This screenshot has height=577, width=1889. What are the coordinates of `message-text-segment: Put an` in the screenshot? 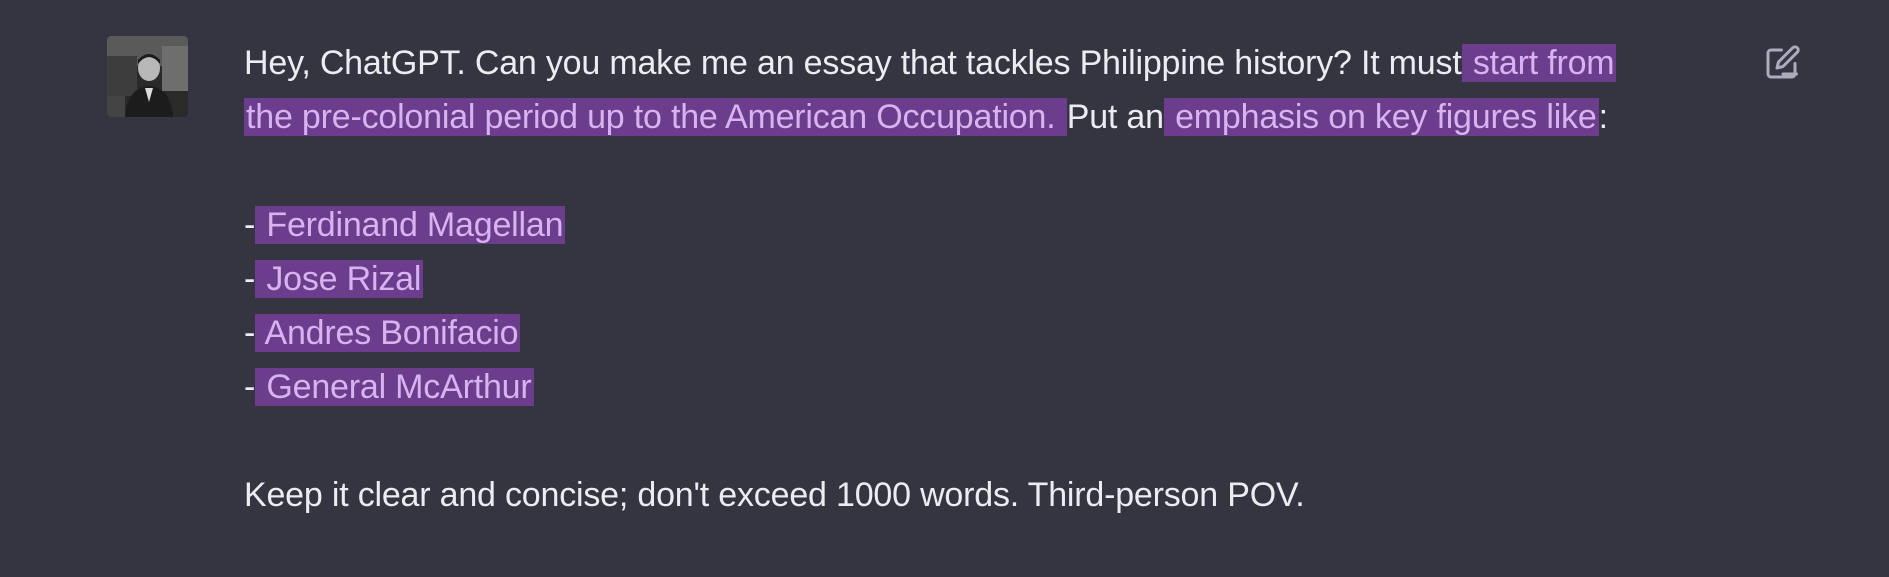 It's located at (1115, 117).